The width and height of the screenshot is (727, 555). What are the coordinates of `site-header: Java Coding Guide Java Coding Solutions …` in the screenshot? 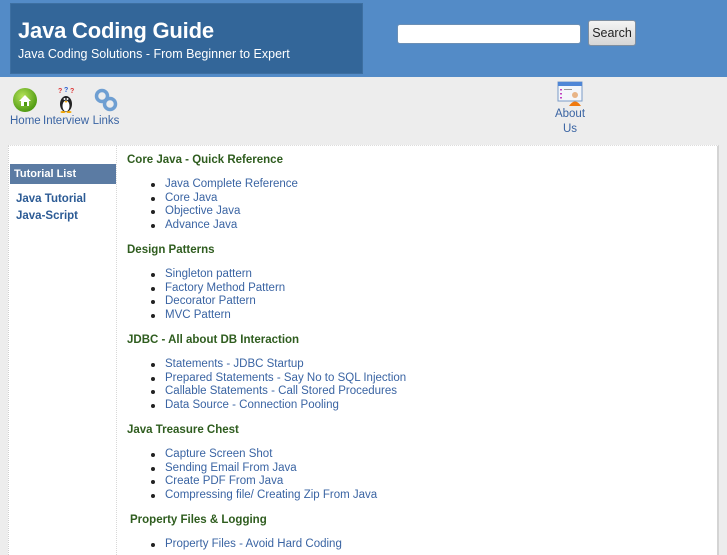 It's located at (363, 38).